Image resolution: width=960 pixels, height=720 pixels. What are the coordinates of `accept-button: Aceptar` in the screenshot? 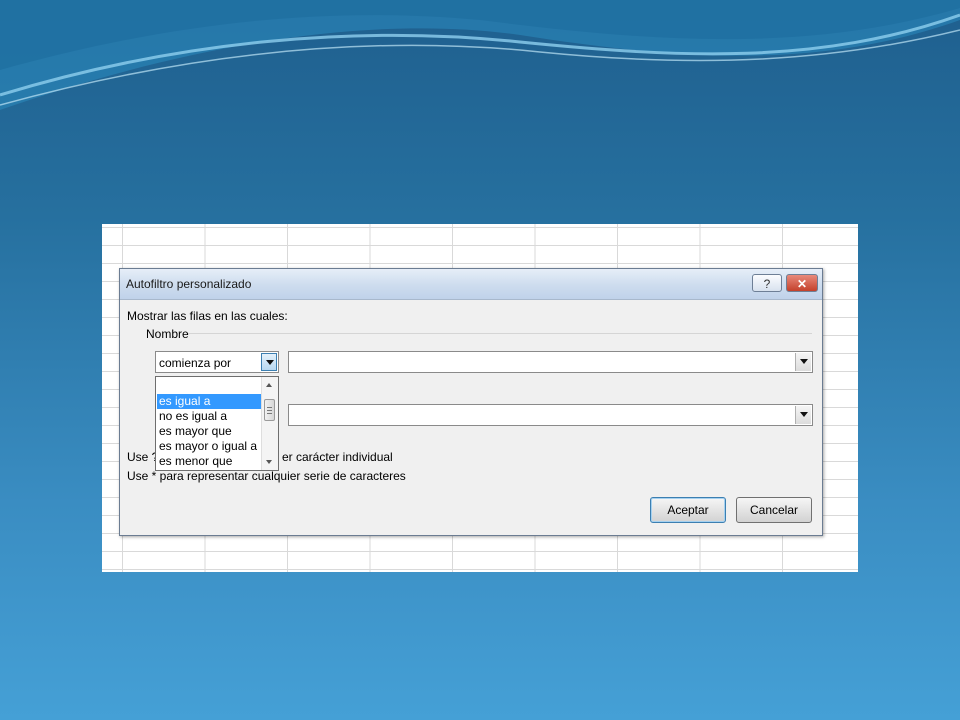 It's located at (688, 510).